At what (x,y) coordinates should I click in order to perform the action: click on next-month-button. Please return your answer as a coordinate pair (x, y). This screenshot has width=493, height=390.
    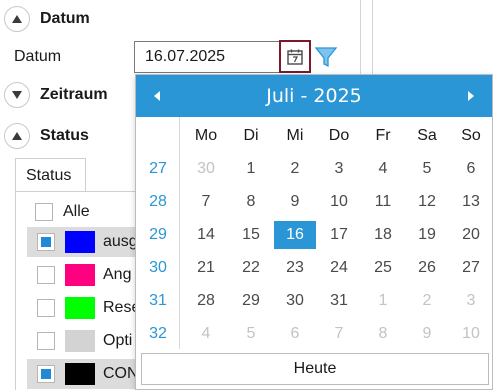
    Looking at the image, I should click on (471, 96).